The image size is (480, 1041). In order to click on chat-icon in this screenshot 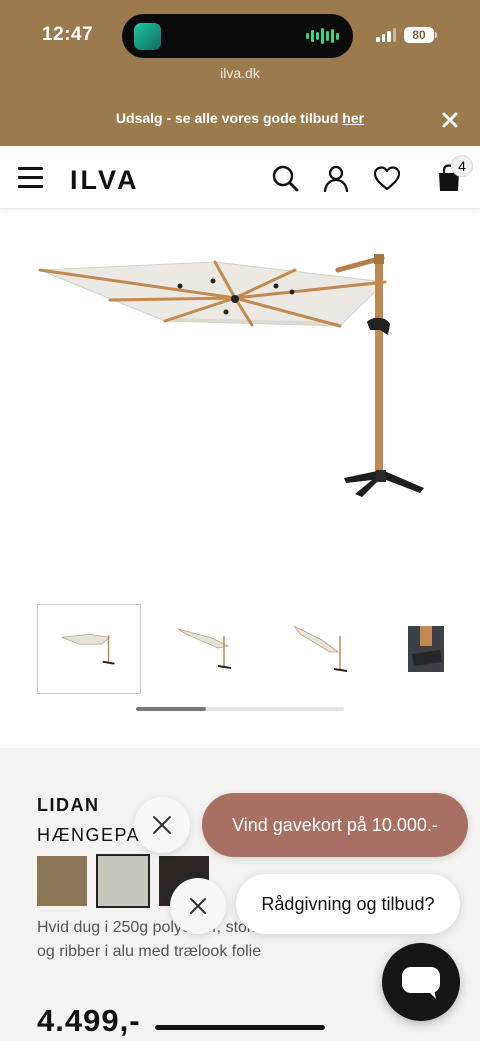, I will do `click(421, 983)`.